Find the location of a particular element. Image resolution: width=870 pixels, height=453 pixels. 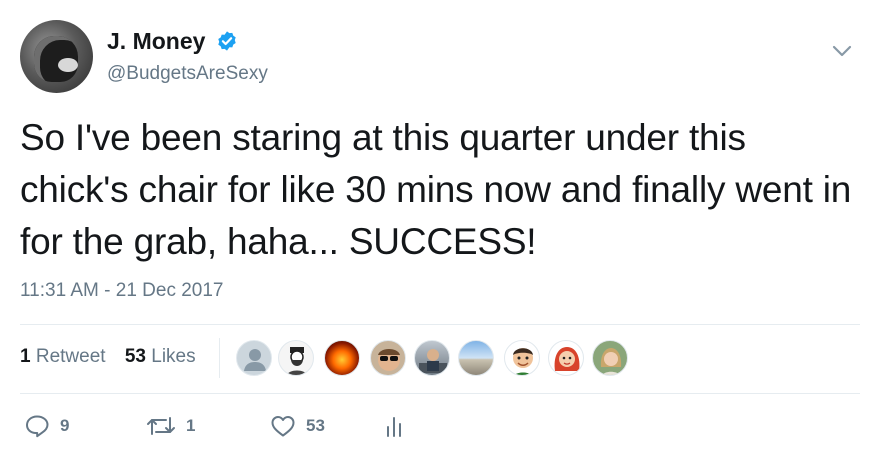

liker-avatar-desk is located at coordinates (432, 358).